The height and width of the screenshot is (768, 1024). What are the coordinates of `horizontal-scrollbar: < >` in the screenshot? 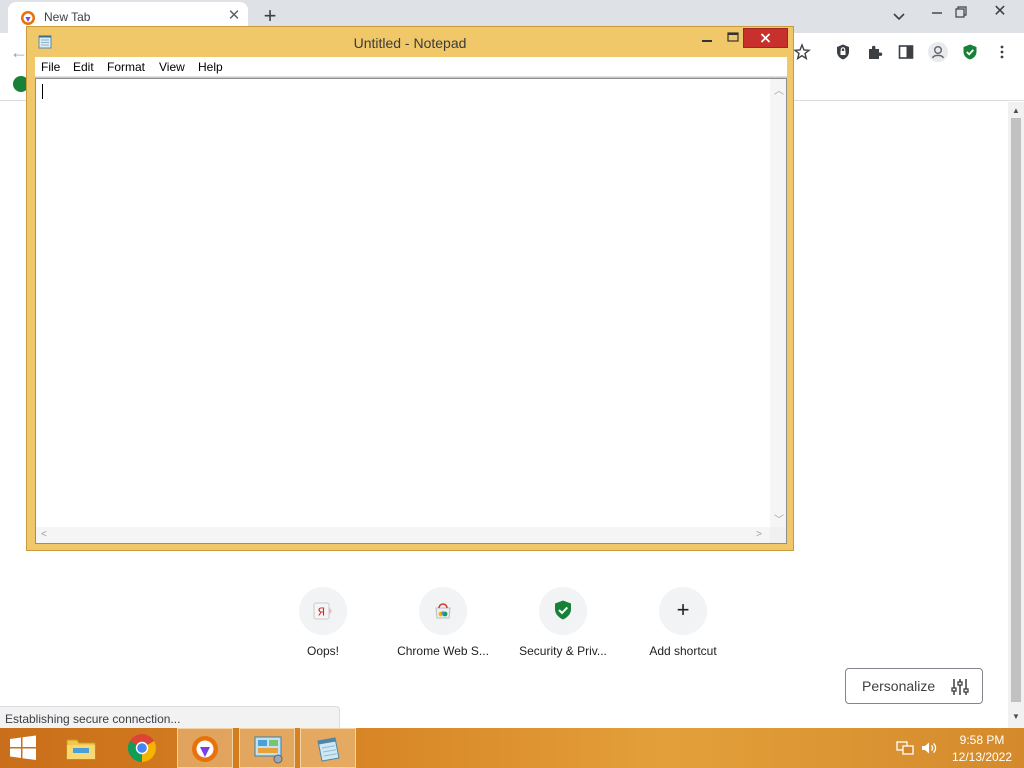 It's located at (403, 535).